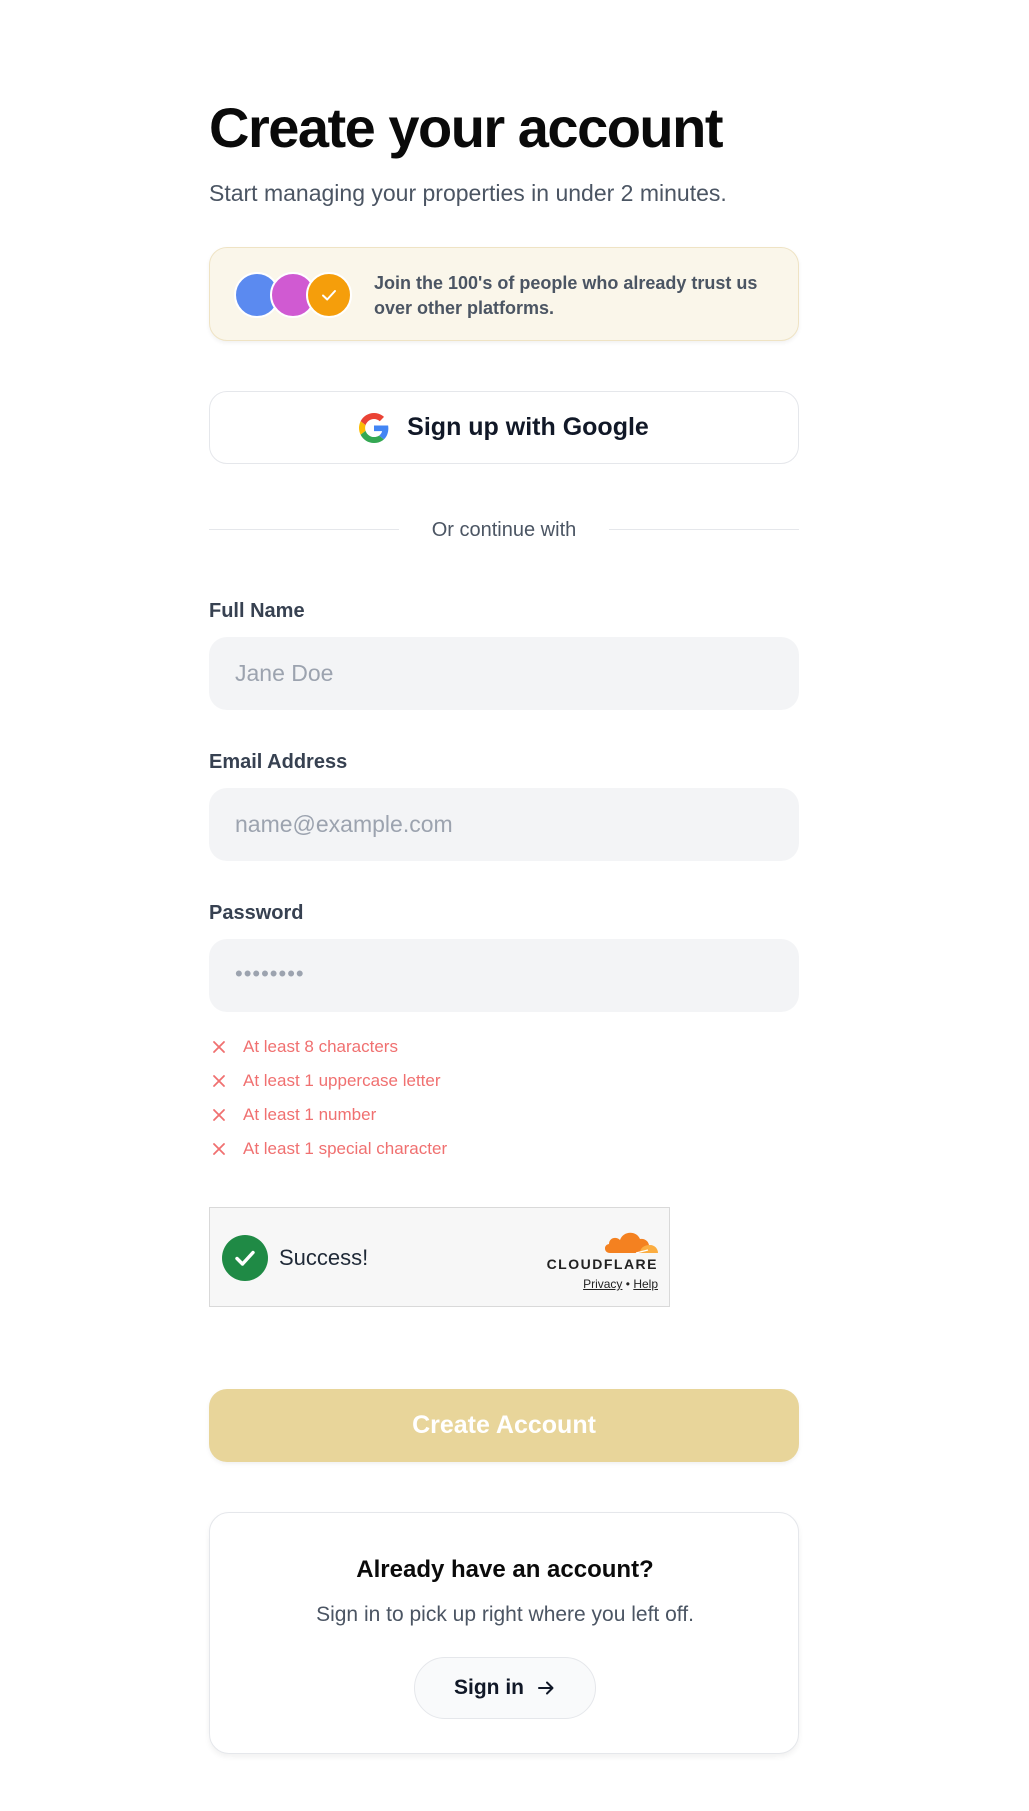 This screenshot has height=1811, width=1029. I want to click on signin-button: Sign in, so click(505, 1688).